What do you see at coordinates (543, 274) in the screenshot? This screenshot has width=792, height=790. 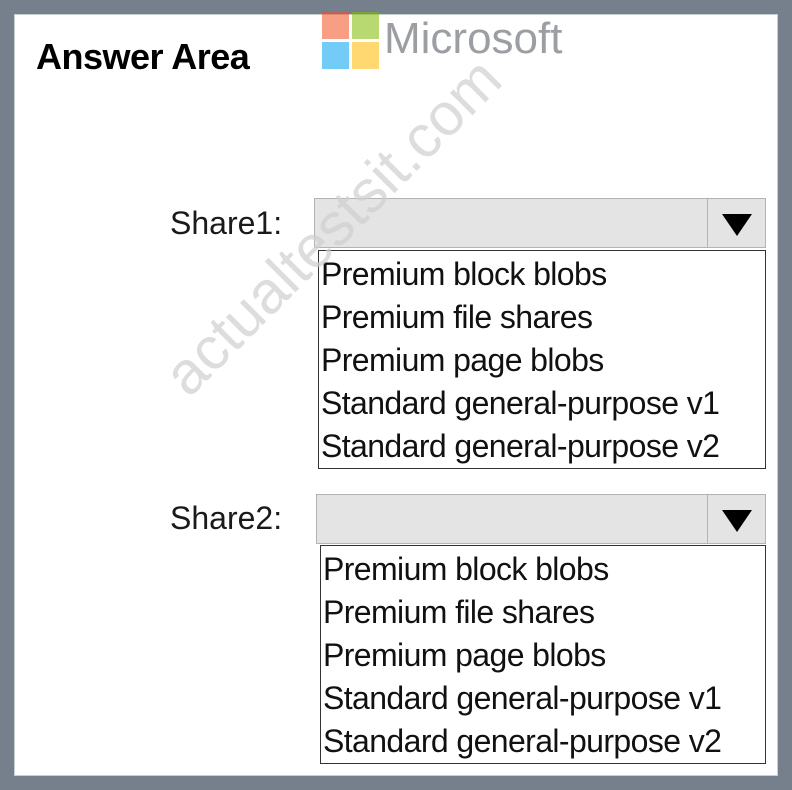 I see `share1-option: Premium block blobs` at bounding box center [543, 274].